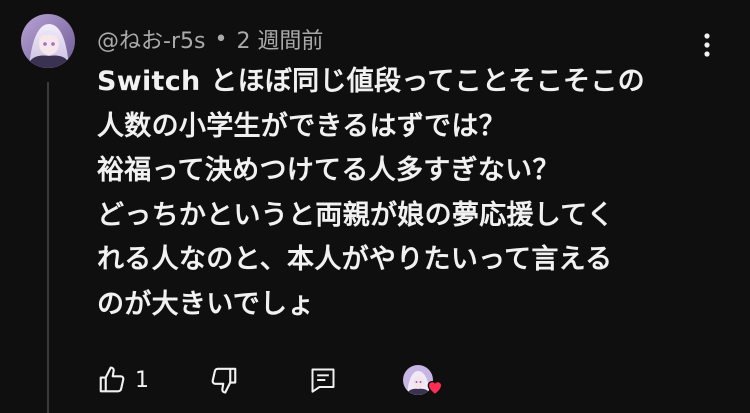 The image size is (750, 413). What do you see at coordinates (279, 39) in the screenshot?
I see `comment-timestamp: 2 週間前` at bounding box center [279, 39].